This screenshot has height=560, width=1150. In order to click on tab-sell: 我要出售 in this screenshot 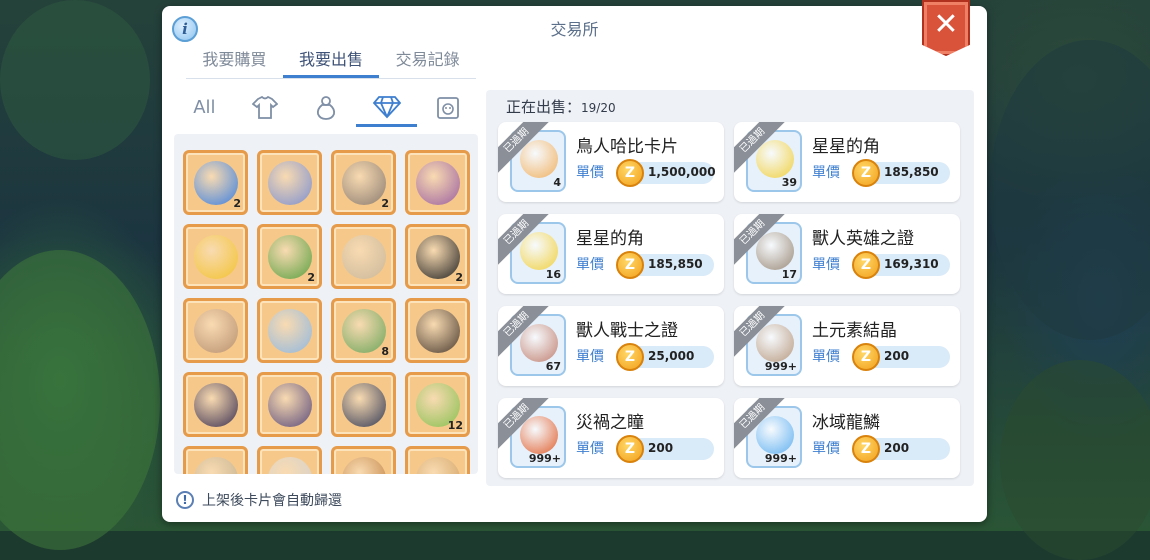, I will do `click(331, 62)`.